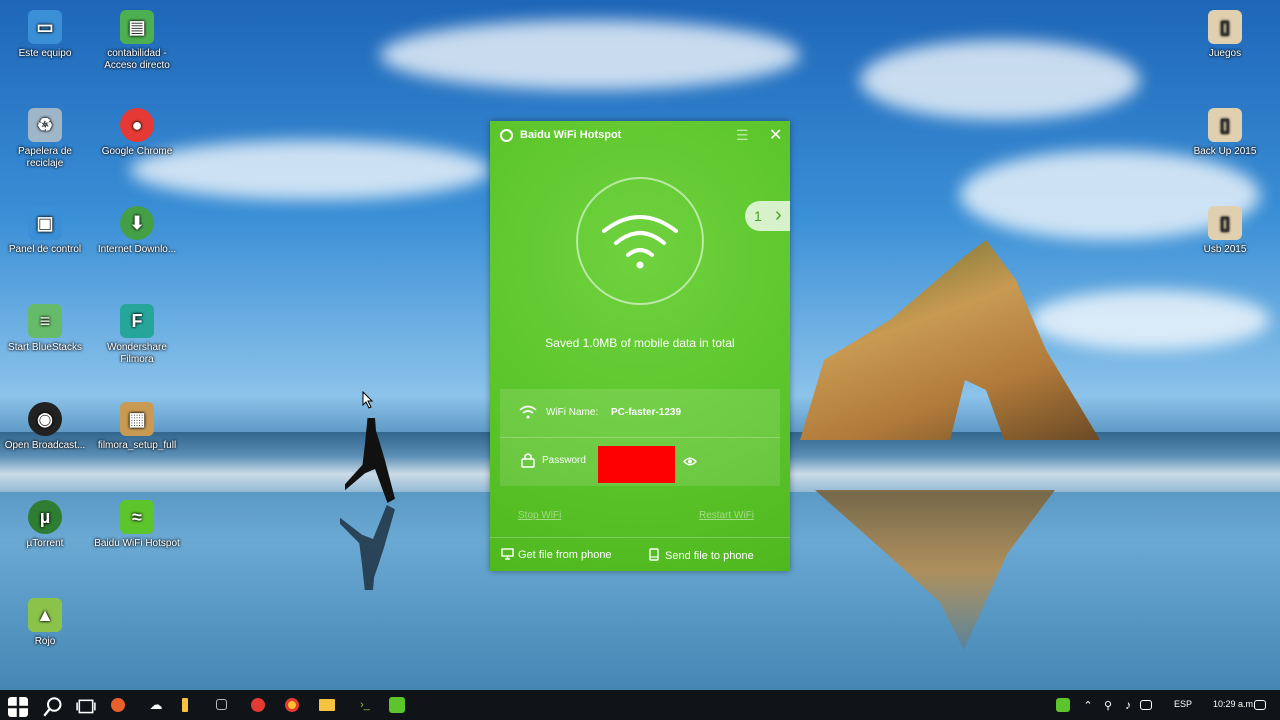 The width and height of the screenshot is (1280, 720). Describe the element at coordinates (327, 705) in the screenshot. I see `file-explorer-icon` at that location.